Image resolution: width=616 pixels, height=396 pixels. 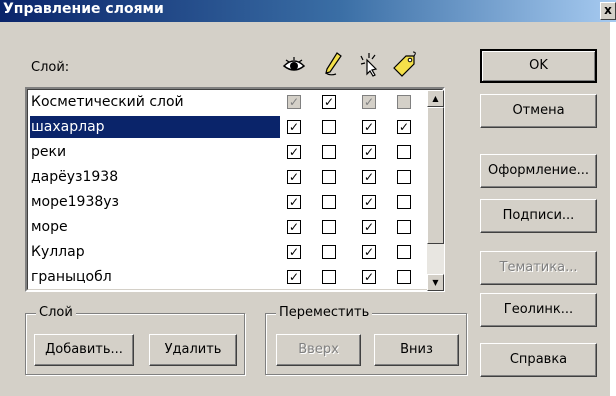 I want to click on layer-row: Куллар ✓ ✓, so click(x=227, y=252).